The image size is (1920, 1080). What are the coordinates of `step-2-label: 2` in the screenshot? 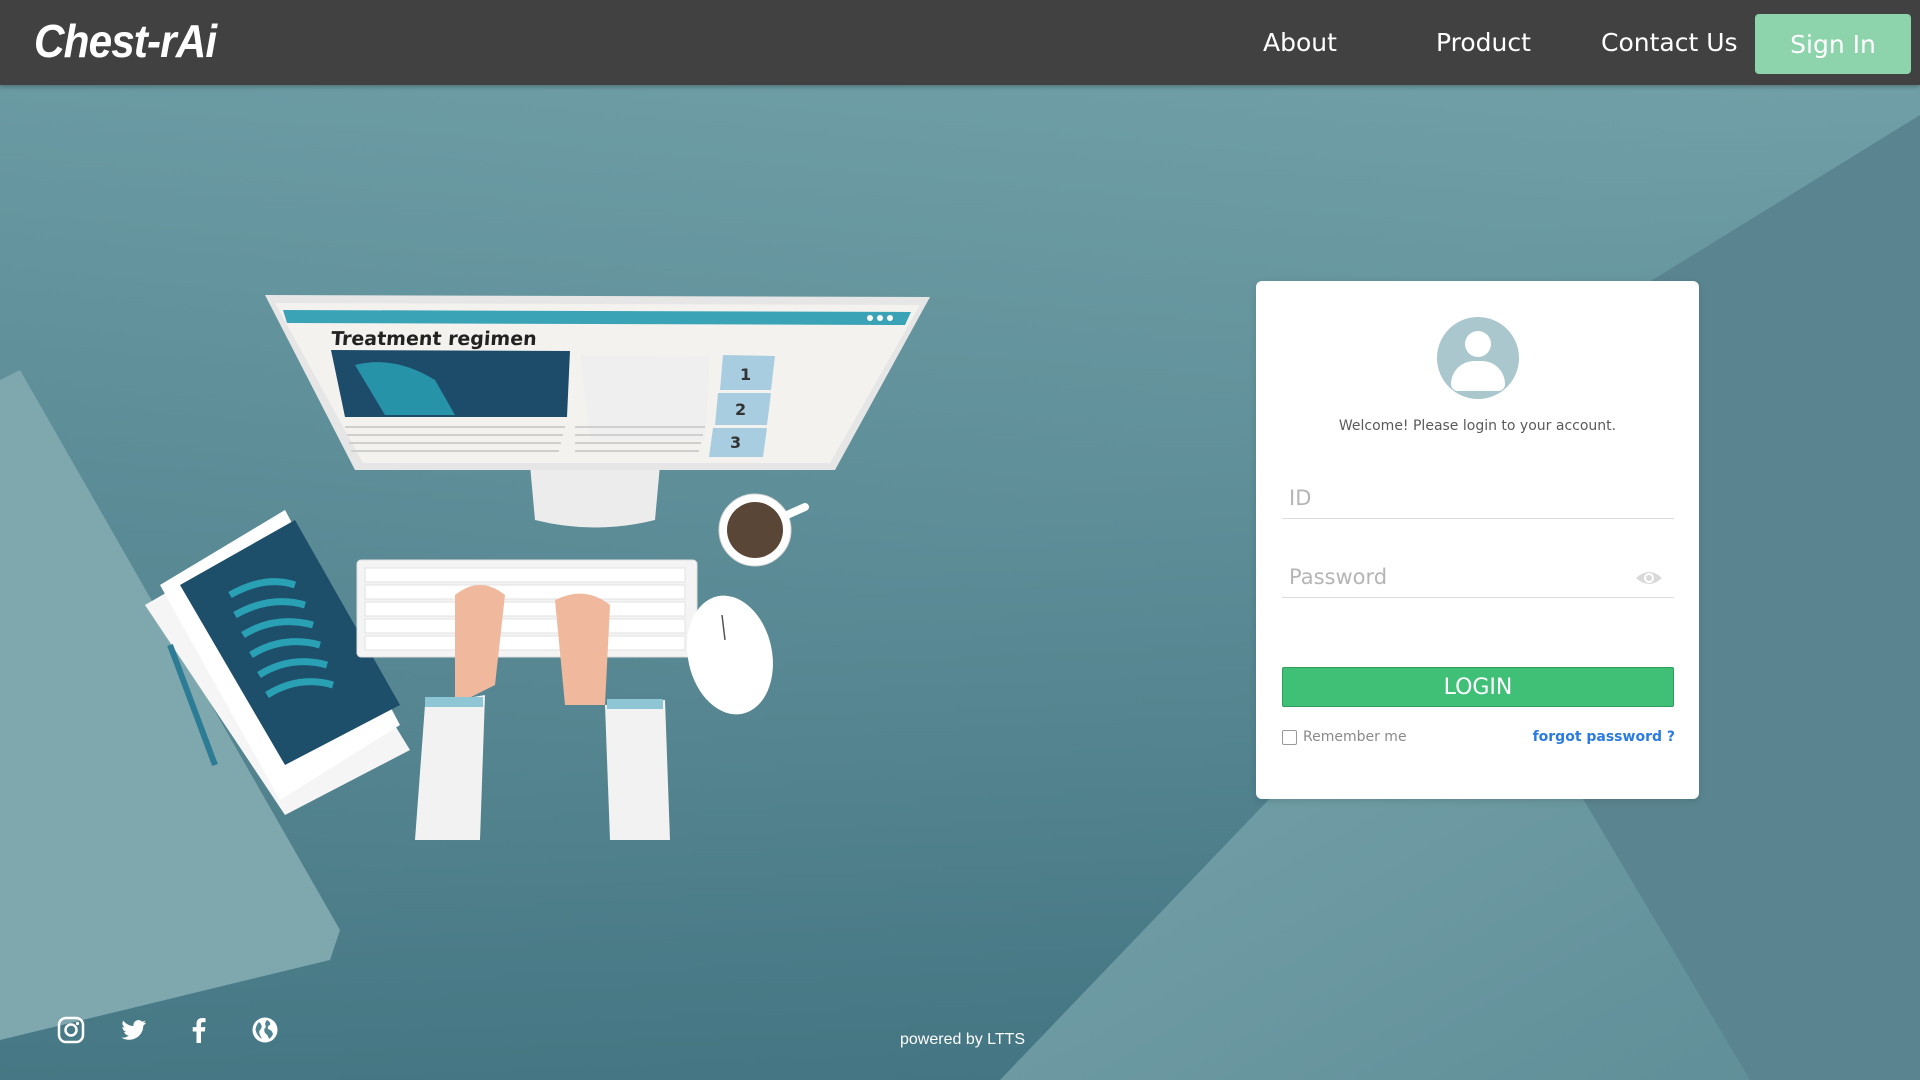 It's located at (740, 409).